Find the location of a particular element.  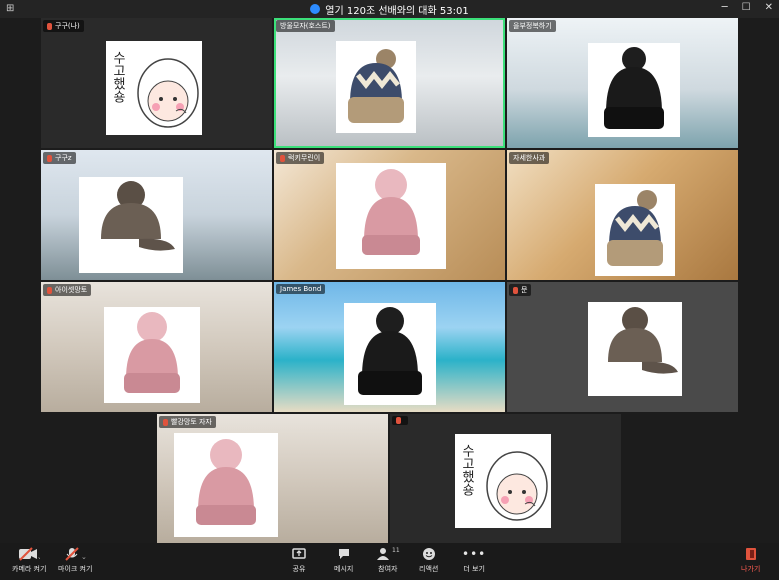

video-tile: 아이셋망토 is located at coordinates (156, 347).